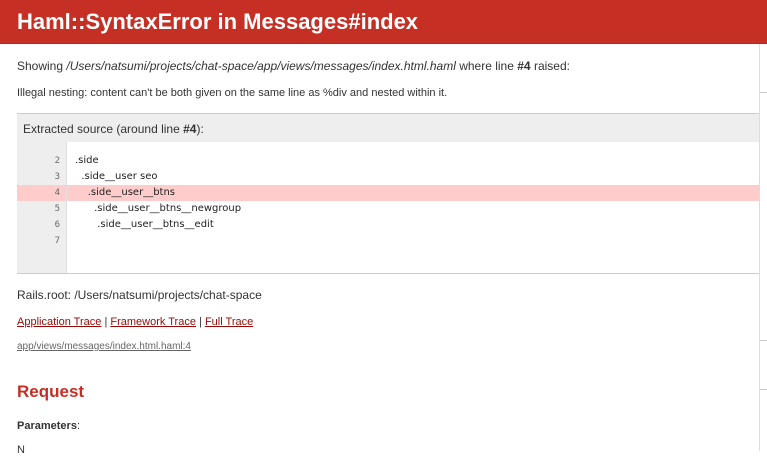 The width and height of the screenshot is (767, 456). Describe the element at coordinates (104, 346) in the screenshot. I see `trace-entry-link: app/views/messages/index.html.haml:4` at that location.